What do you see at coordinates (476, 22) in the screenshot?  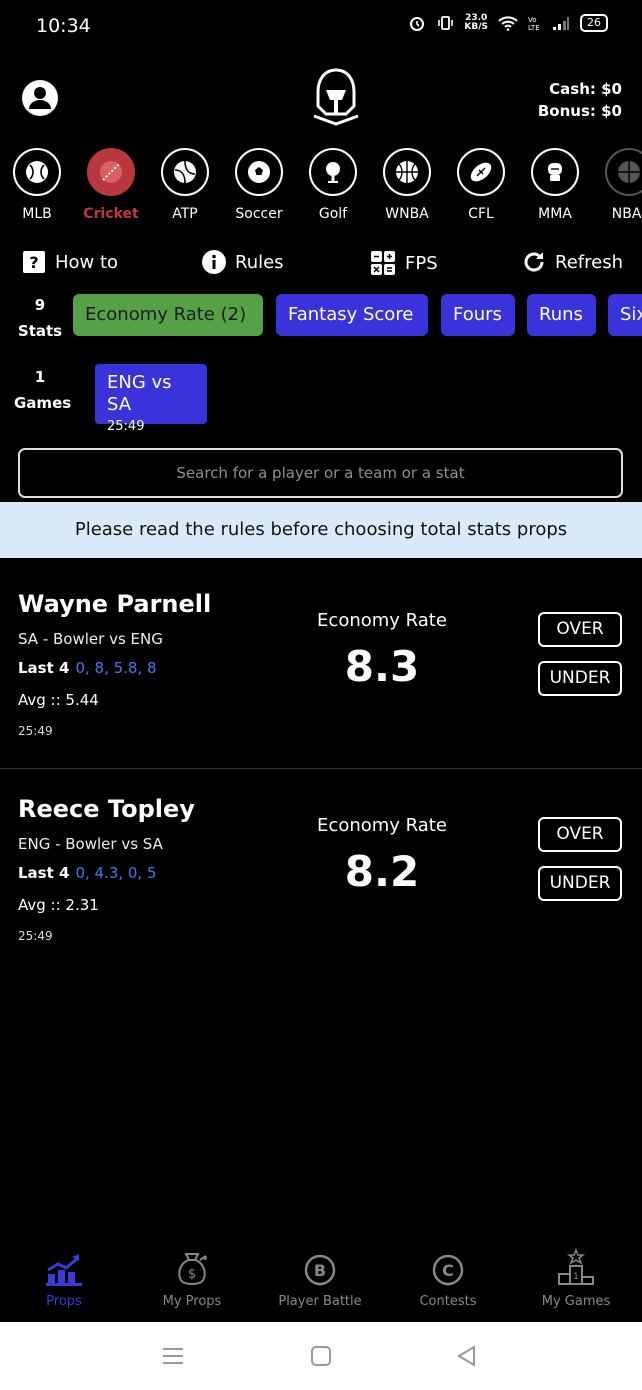 I see `net-speed: 23.0 KB/S` at bounding box center [476, 22].